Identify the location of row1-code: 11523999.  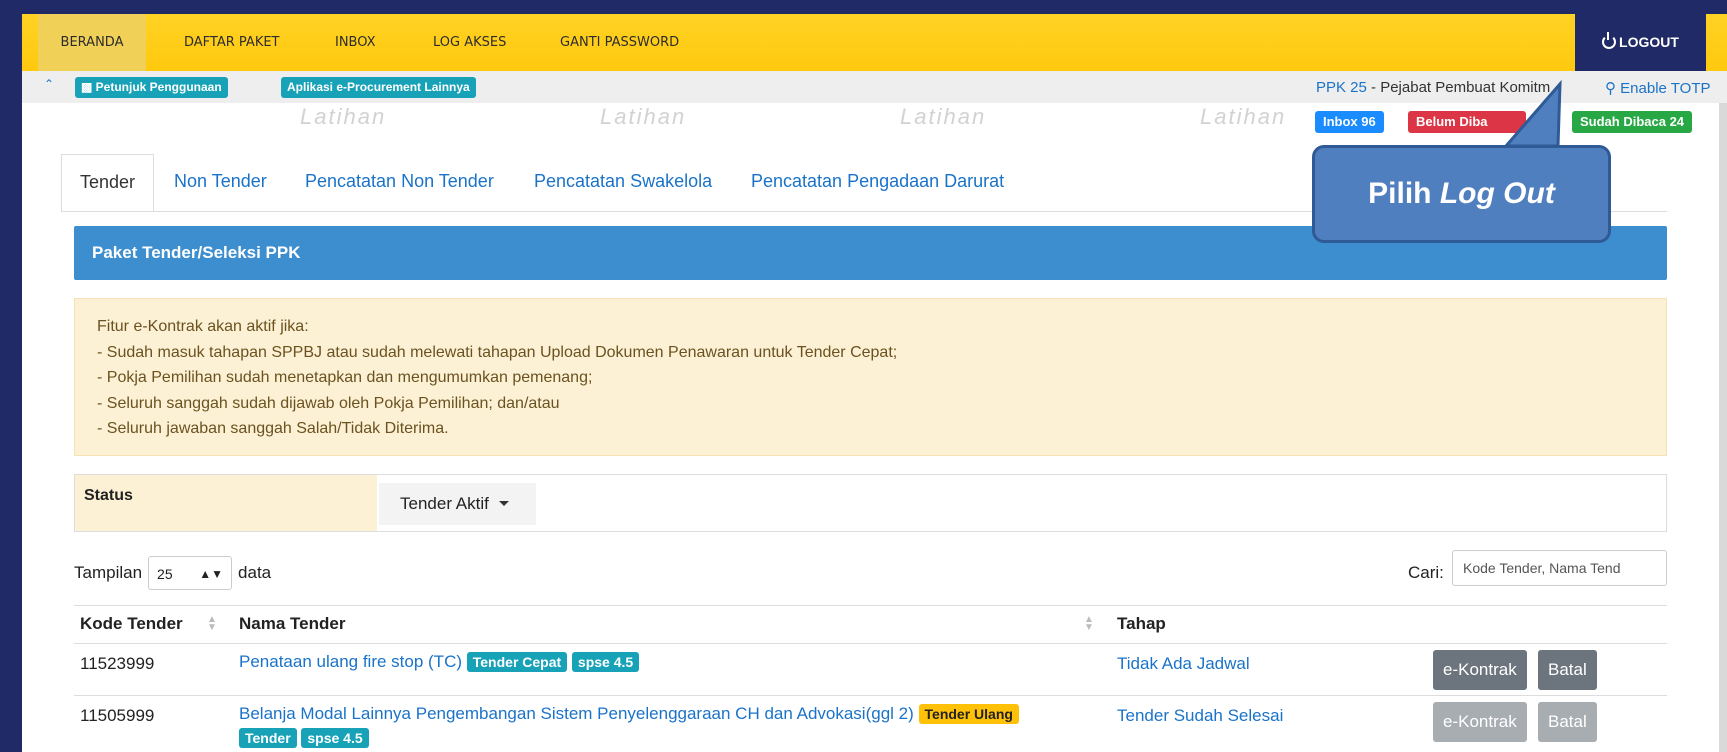
(117, 663).